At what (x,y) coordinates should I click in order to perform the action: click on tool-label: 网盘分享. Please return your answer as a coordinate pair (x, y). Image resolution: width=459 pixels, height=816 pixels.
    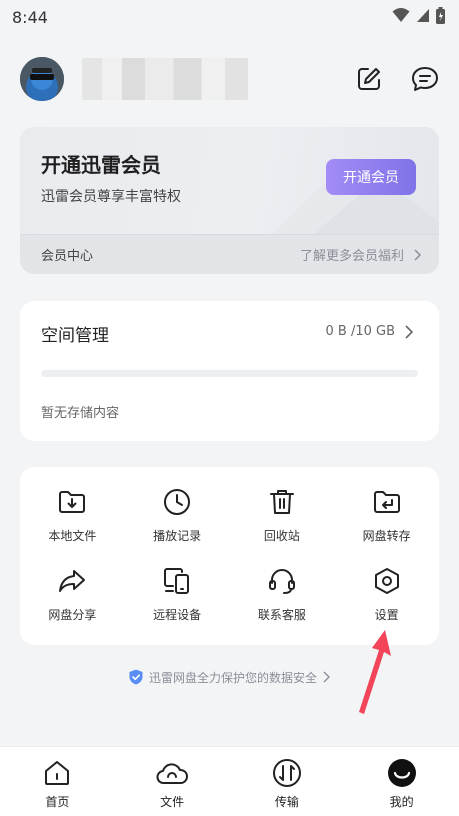
    Looking at the image, I should click on (72, 615).